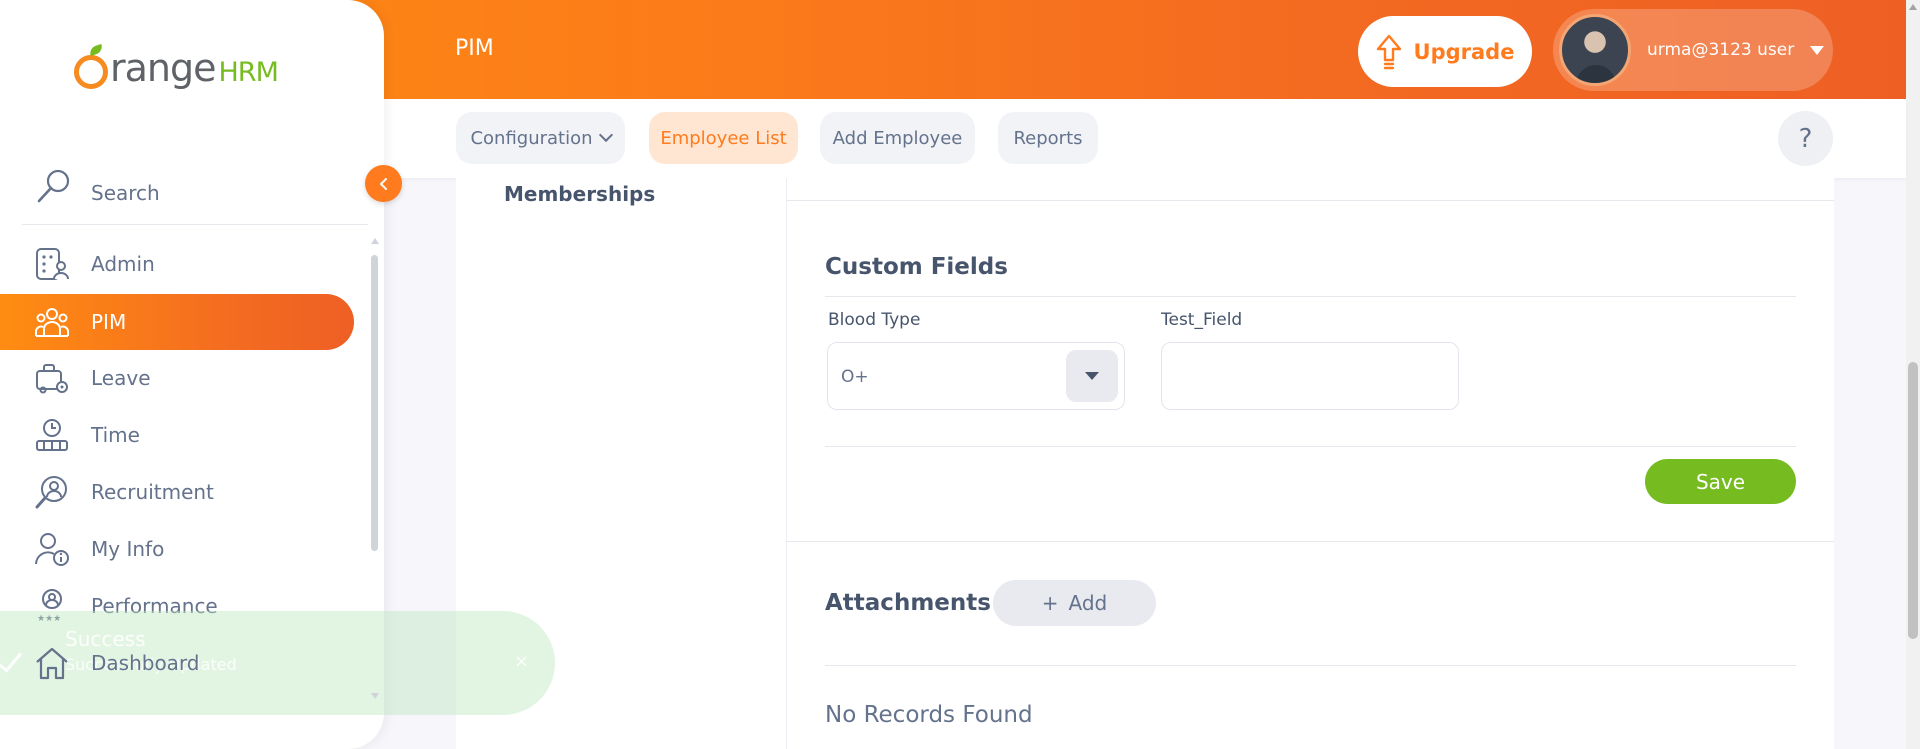 The height and width of the screenshot is (749, 1920). Describe the element at coordinates (1805, 138) in the screenshot. I see `help-button: ?` at that location.